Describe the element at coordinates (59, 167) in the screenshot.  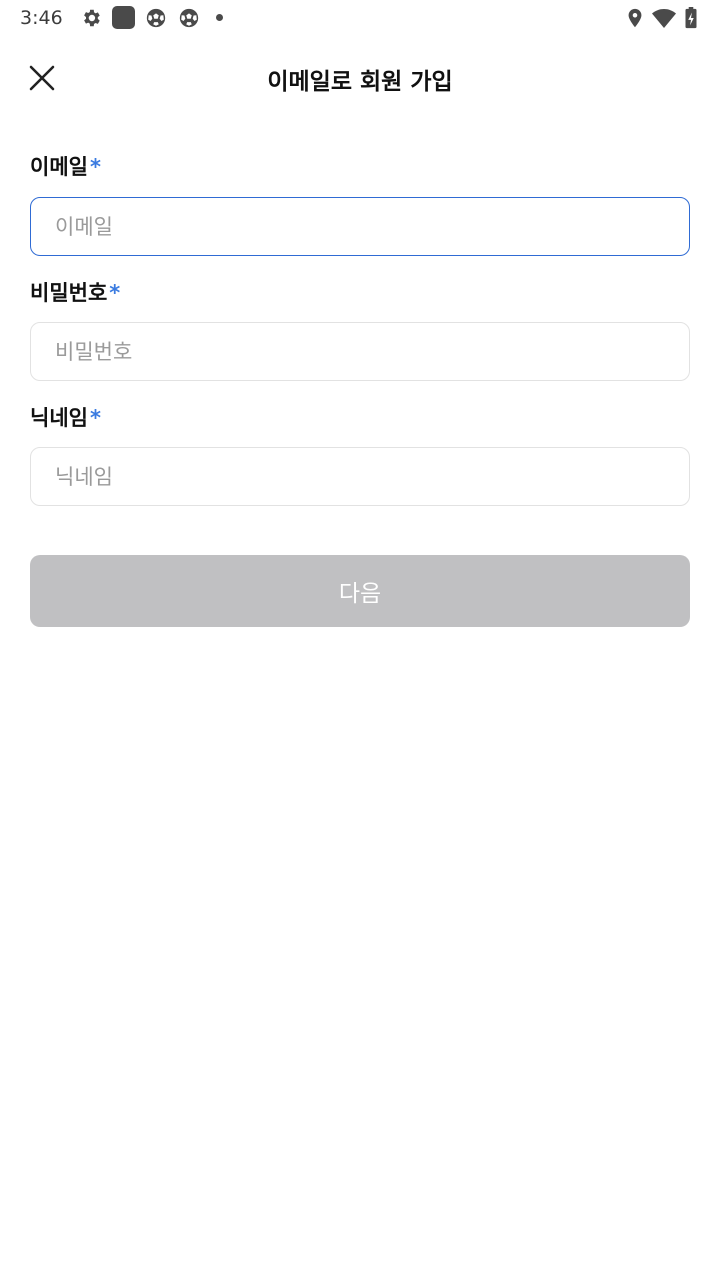
I see `email-label-text: 이메일` at that location.